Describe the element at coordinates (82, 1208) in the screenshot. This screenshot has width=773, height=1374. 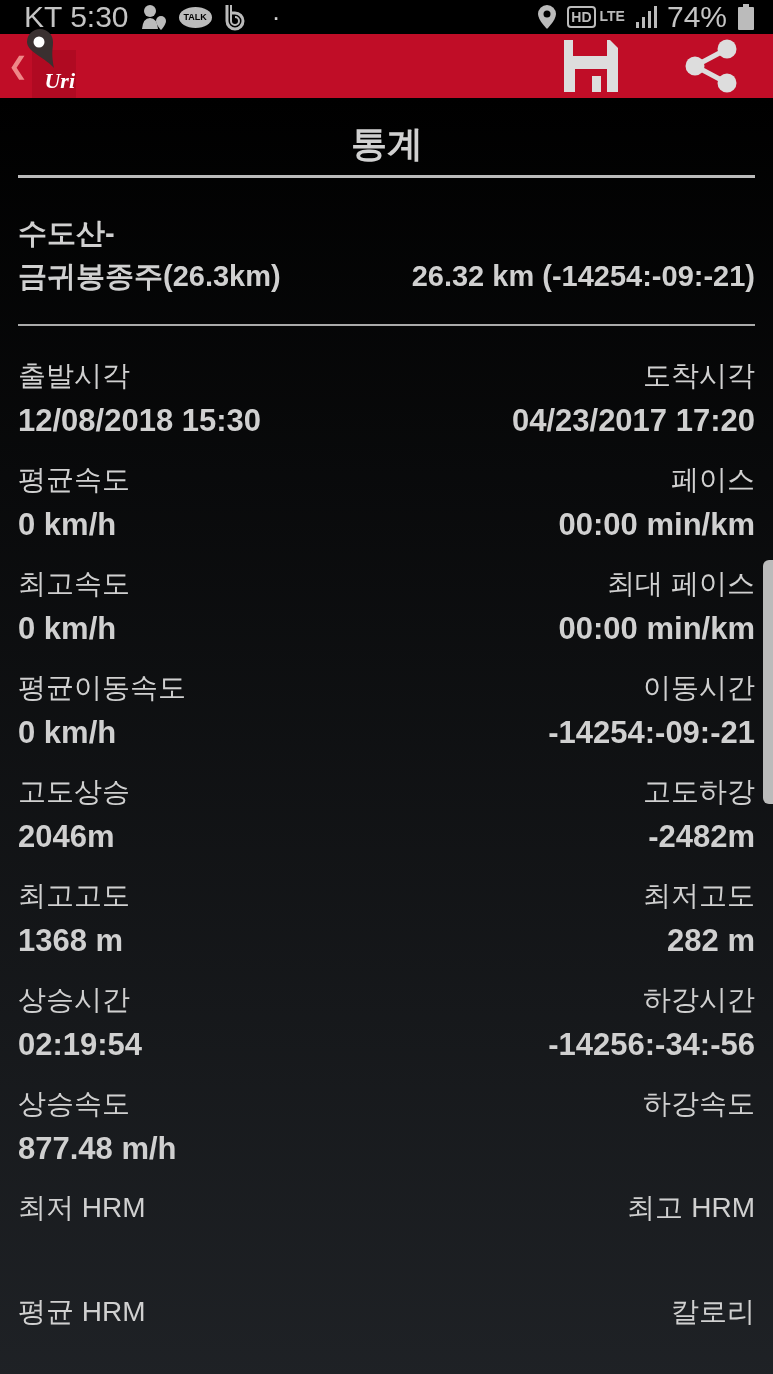
I see `stat-label: 최저 HRM` at that location.